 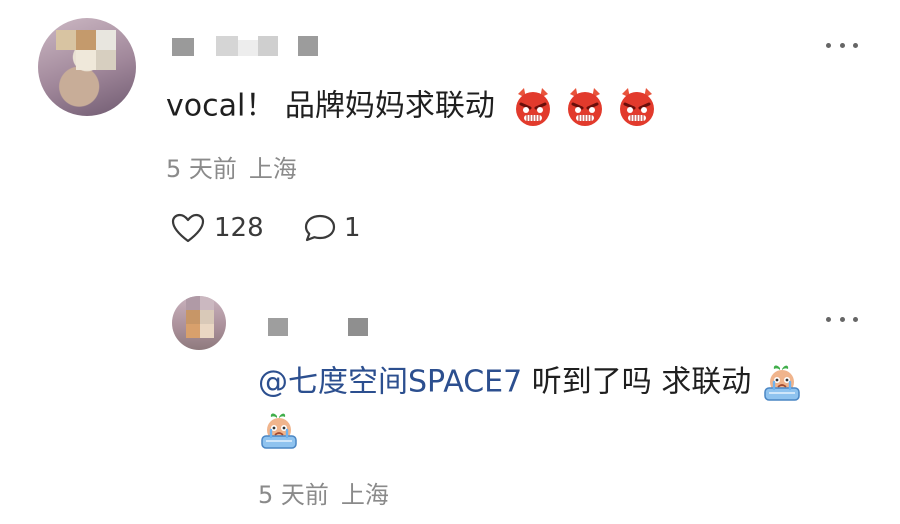 I want to click on angry-devil-emoji-group, so click(x=584, y=107).